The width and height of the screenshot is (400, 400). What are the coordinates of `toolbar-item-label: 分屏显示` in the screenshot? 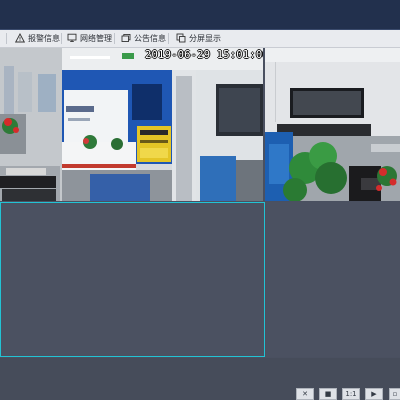 It's located at (205, 38).